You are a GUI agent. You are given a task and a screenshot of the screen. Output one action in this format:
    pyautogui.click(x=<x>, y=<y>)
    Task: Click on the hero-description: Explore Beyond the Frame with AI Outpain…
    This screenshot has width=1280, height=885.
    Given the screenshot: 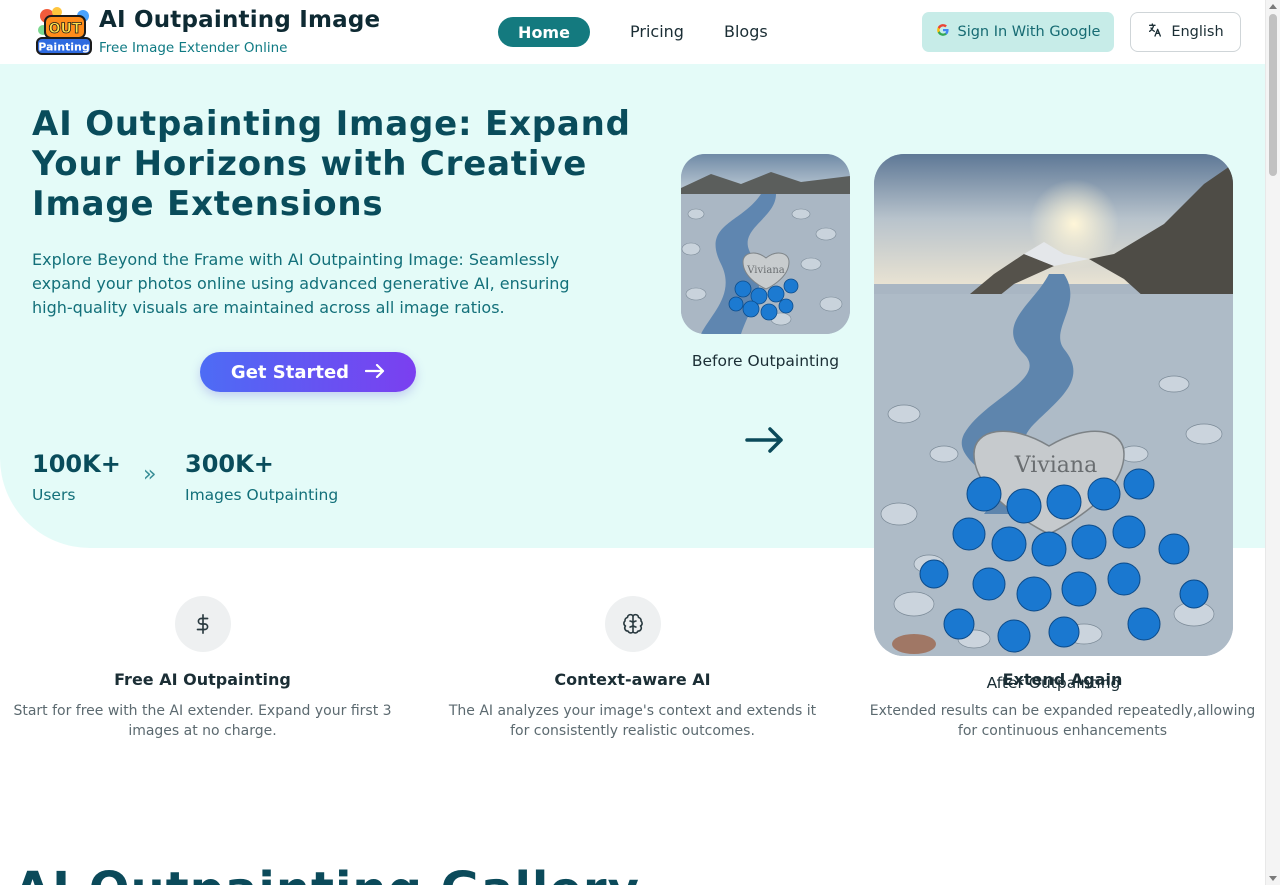 What is the action you would take?
    pyautogui.click(x=301, y=283)
    